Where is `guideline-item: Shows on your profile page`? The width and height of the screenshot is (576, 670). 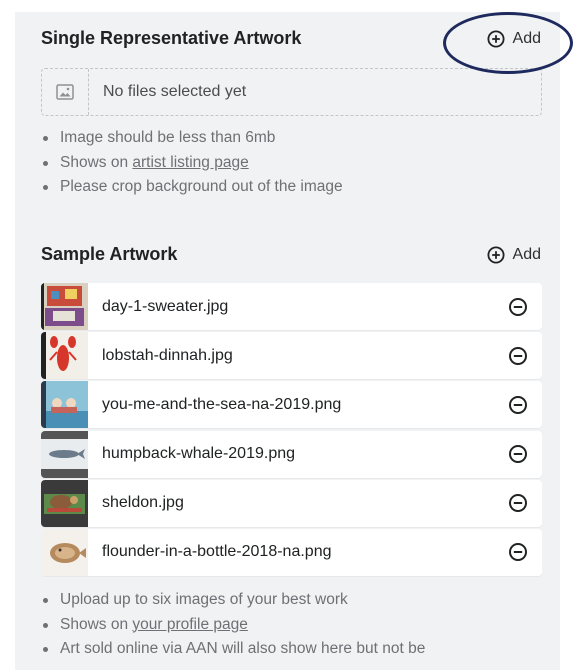 guideline-item: Shows on your profile page is located at coordinates (233, 625).